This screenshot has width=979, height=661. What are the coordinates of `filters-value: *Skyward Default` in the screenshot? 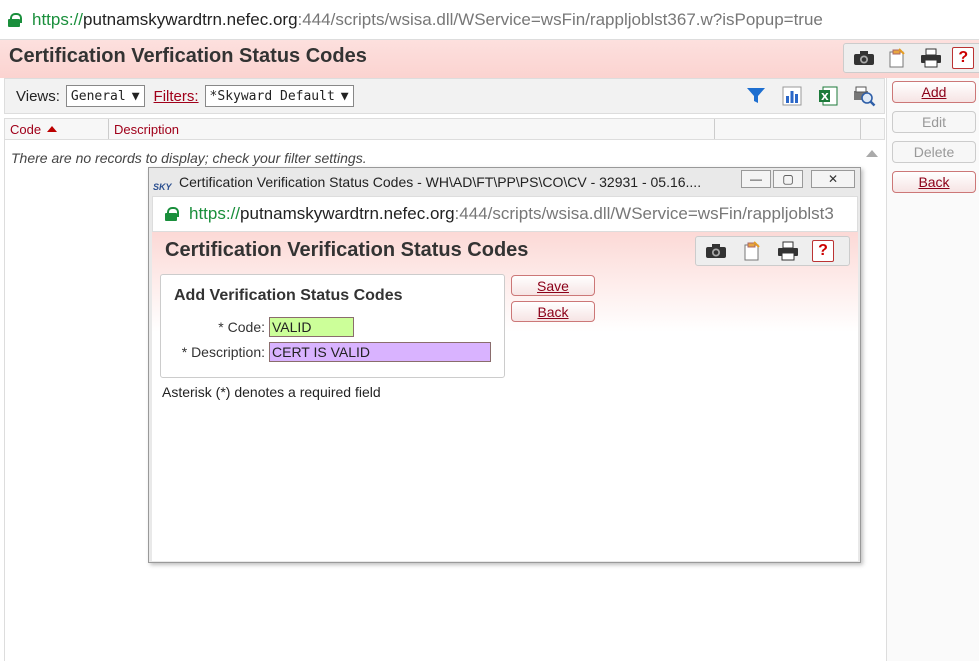 It's located at (272, 96).